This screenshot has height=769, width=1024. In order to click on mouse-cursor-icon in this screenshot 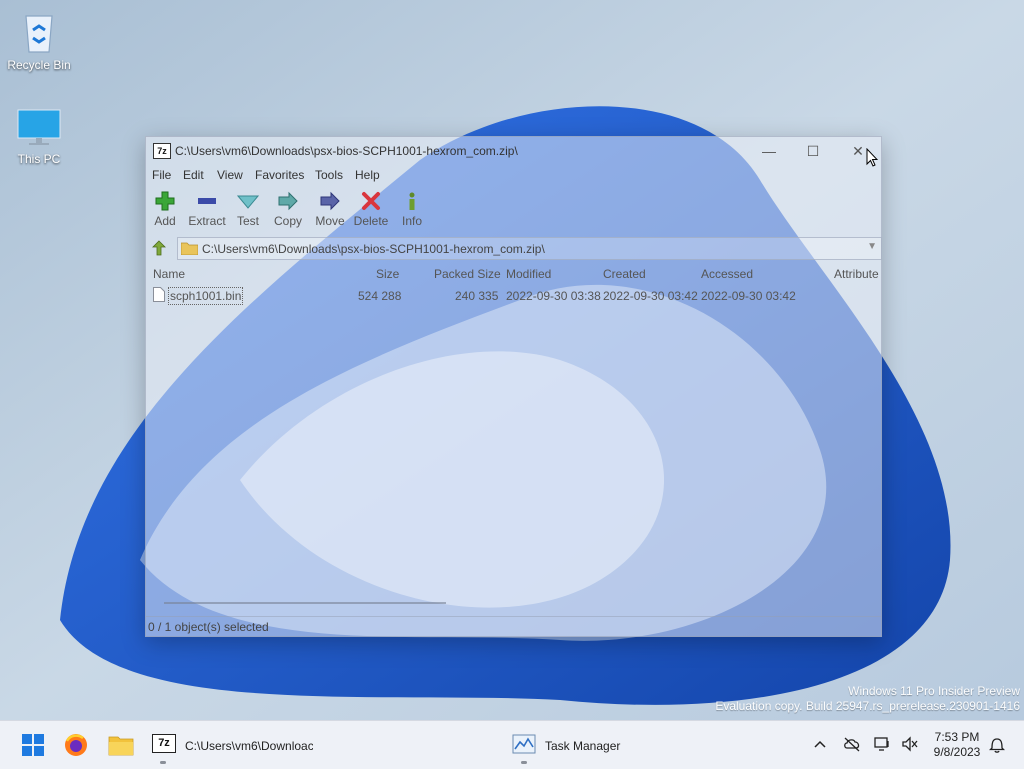, I will do `click(872, 157)`.